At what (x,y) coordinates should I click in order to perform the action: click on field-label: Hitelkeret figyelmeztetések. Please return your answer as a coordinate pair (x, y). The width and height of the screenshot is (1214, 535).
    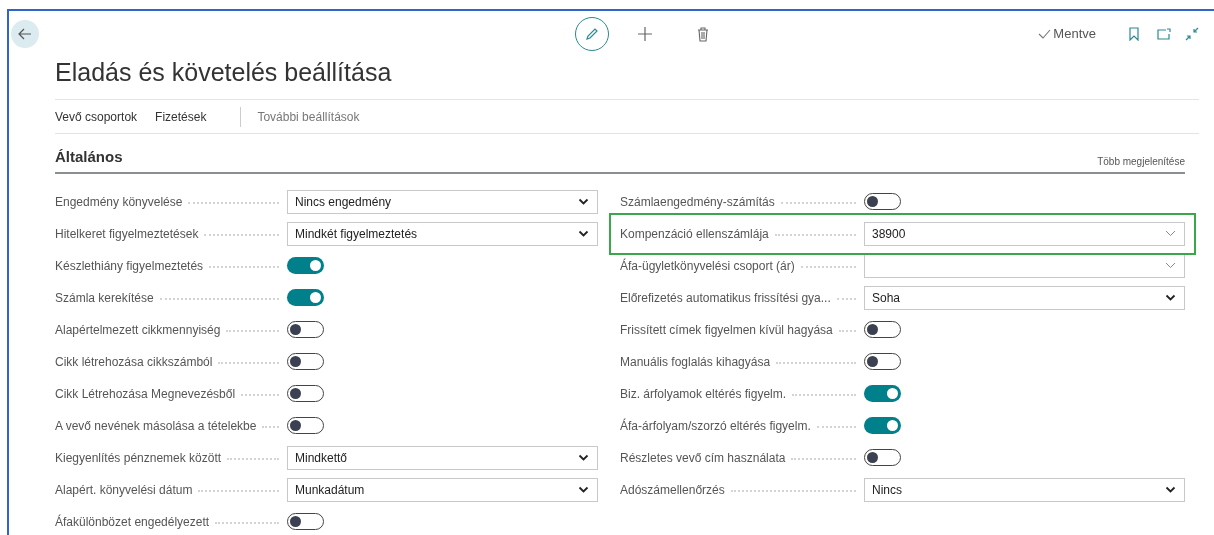
    Looking at the image, I should click on (127, 234).